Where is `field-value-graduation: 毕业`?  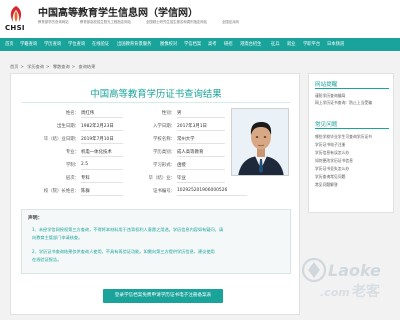 field-value-graduation: 毕业 is located at coordinates (181, 178).